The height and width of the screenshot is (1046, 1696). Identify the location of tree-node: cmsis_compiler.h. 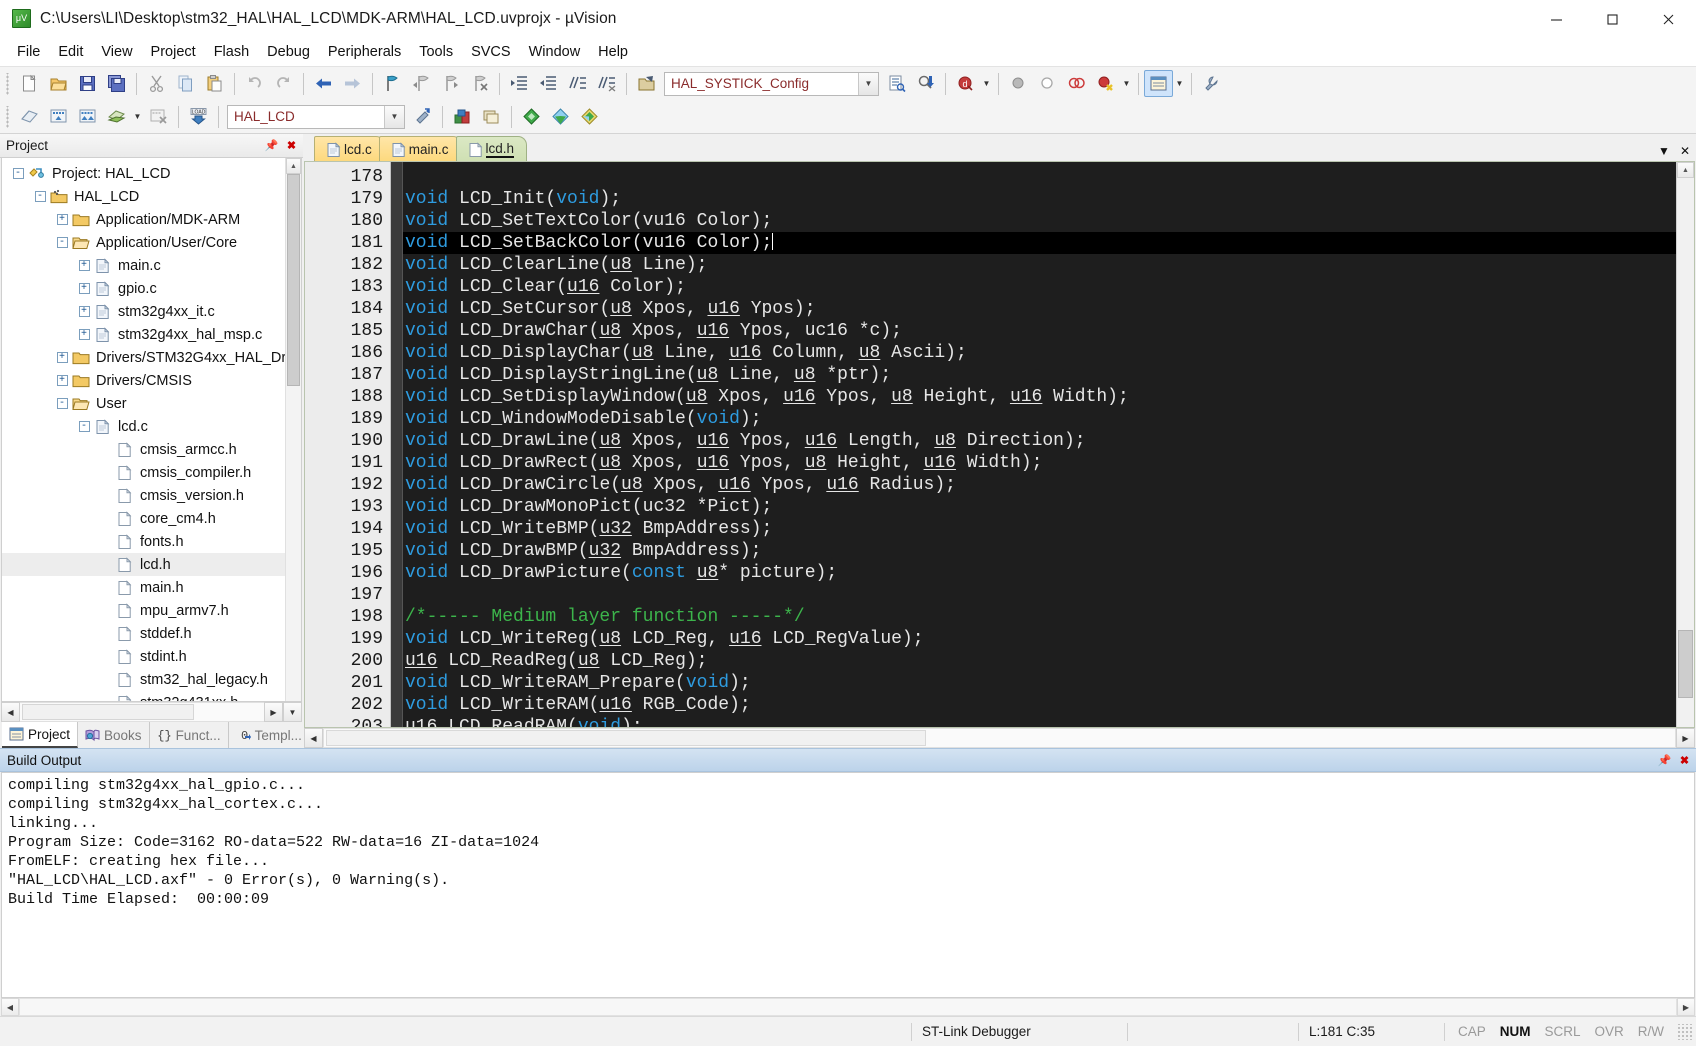
(143, 472).